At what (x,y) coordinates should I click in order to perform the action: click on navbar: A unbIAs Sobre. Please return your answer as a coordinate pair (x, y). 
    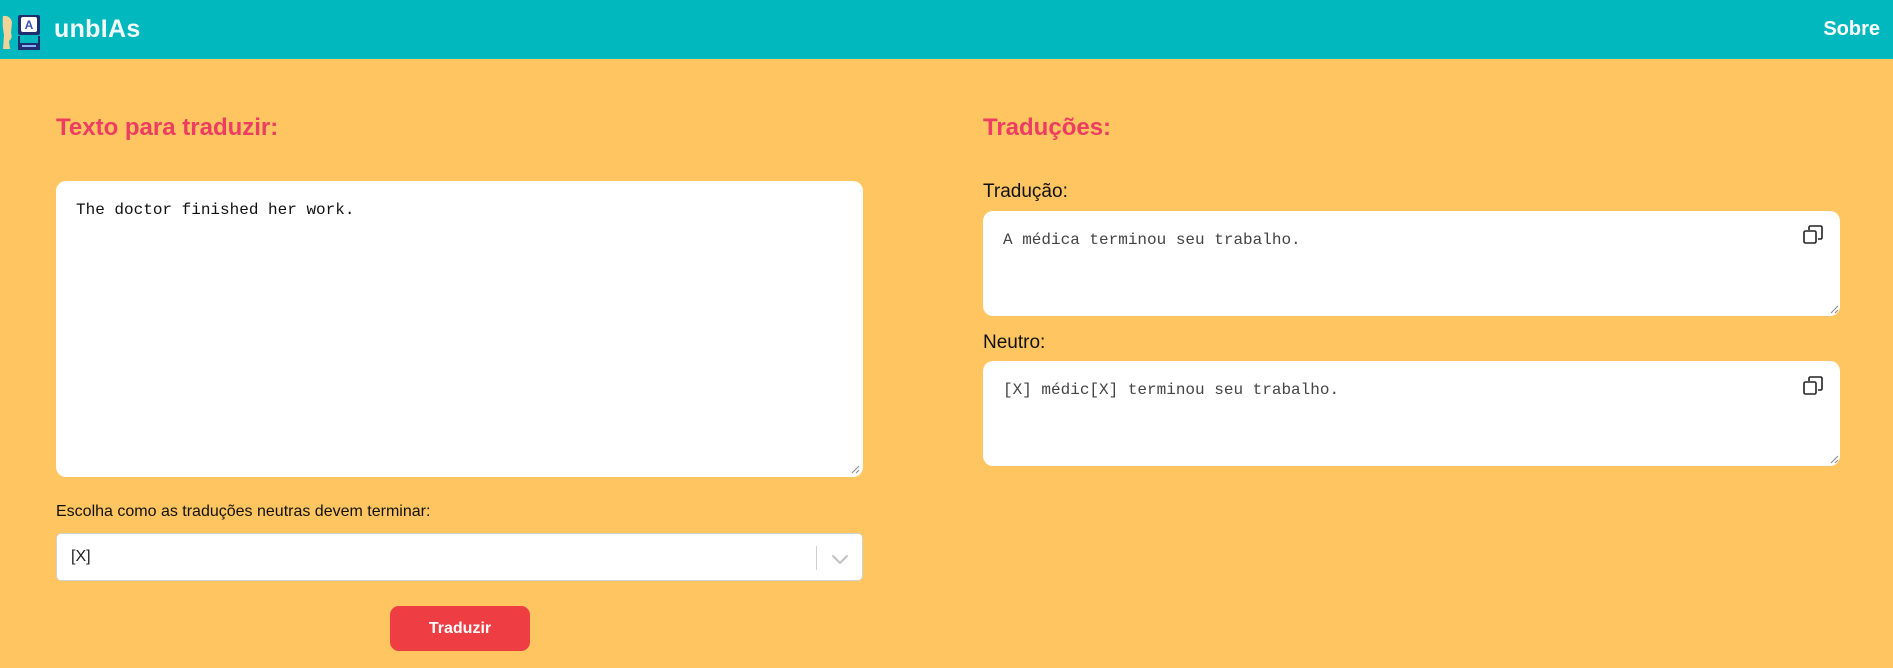
    Looking at the image, I should click on (946, 29).